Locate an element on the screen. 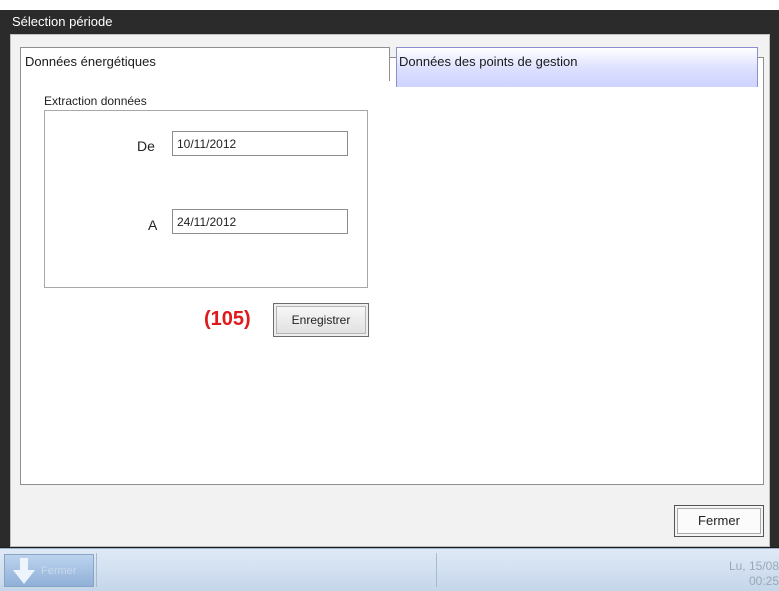 The width and height of the screenshot is (779, 591). tab-energy-data-label: Données énergétiques is located at coordinates (90, 61).